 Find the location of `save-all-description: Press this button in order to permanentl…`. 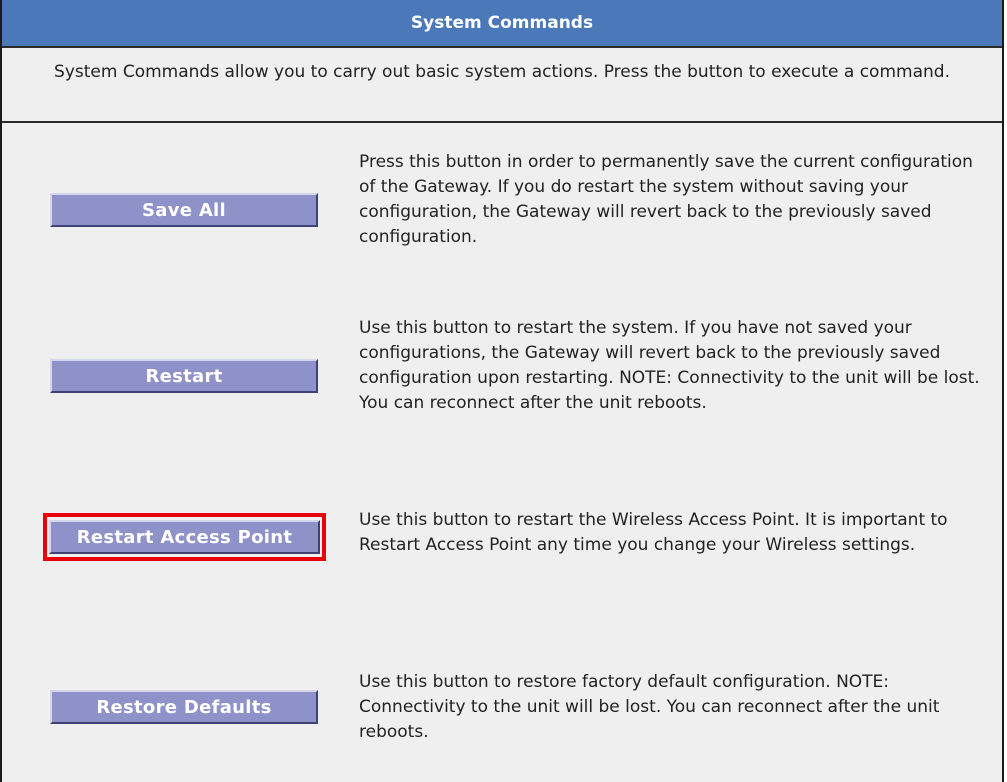

save-all-description: Press this button in order to permanentl… is located at coordinates (666, 199).